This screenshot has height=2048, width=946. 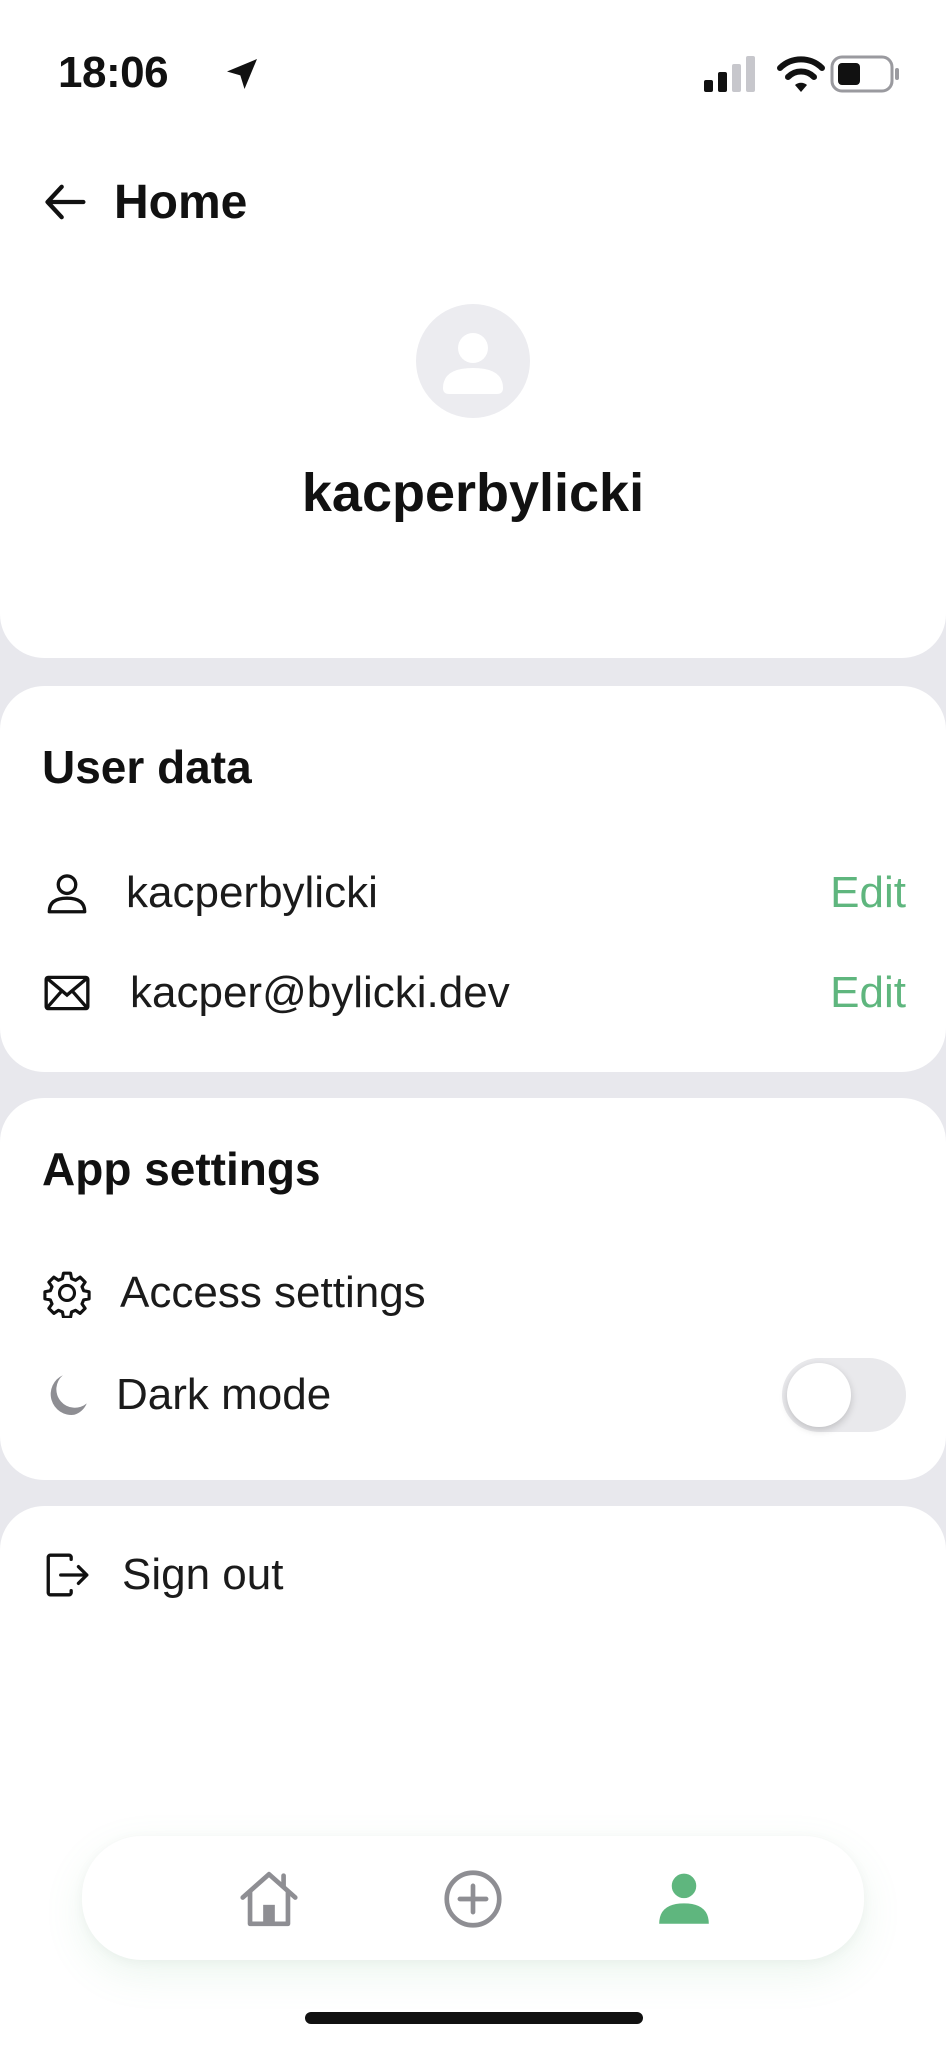 I want to click on edit-username-button: Edit, so click(x=868, y=893).